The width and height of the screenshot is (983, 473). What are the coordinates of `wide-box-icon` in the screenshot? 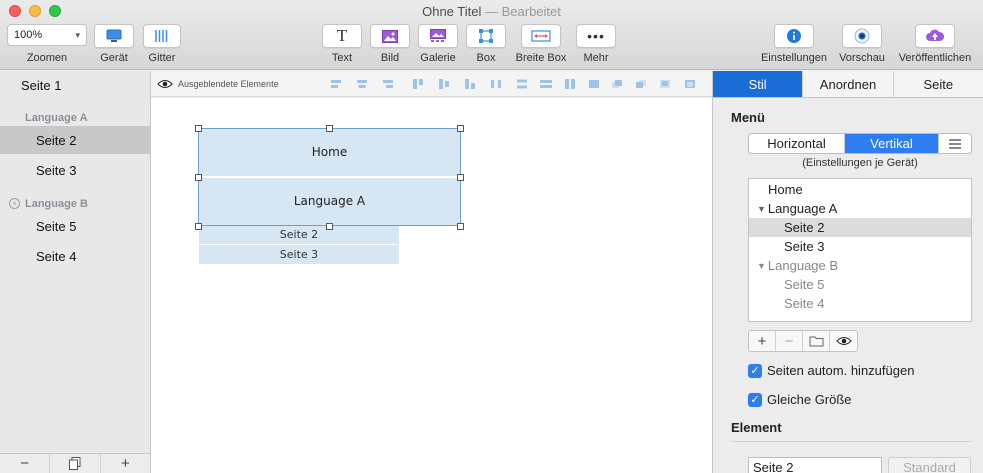 It's located at (541, 36).